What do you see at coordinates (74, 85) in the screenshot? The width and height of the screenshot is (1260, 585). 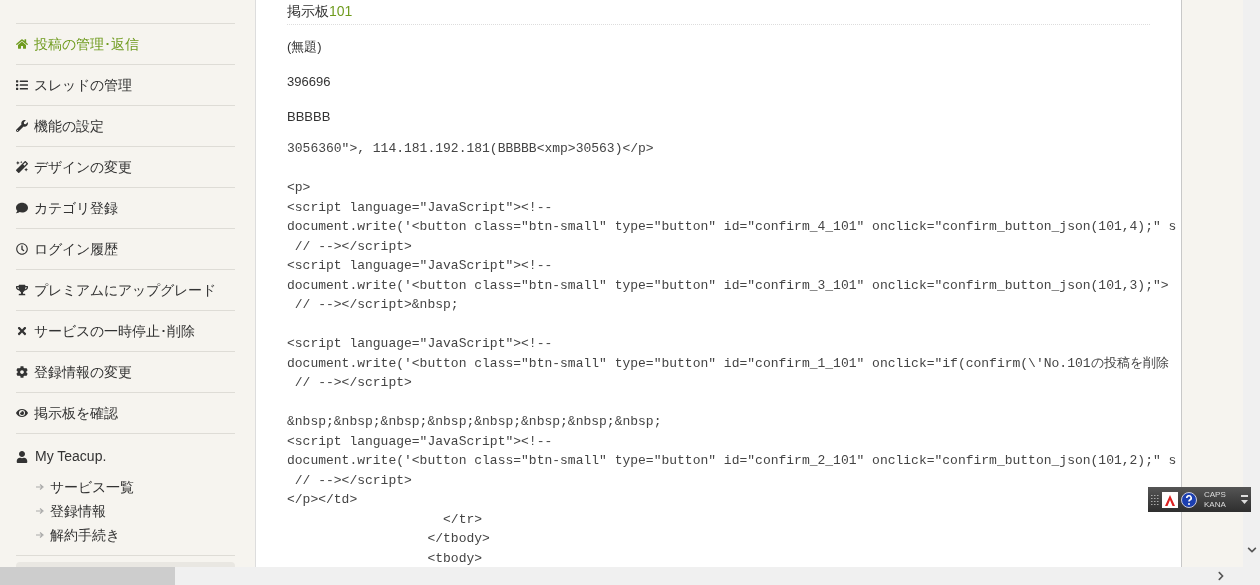 I see `sidebar-item: スレッドの管理` at bounding box center [74, 85].